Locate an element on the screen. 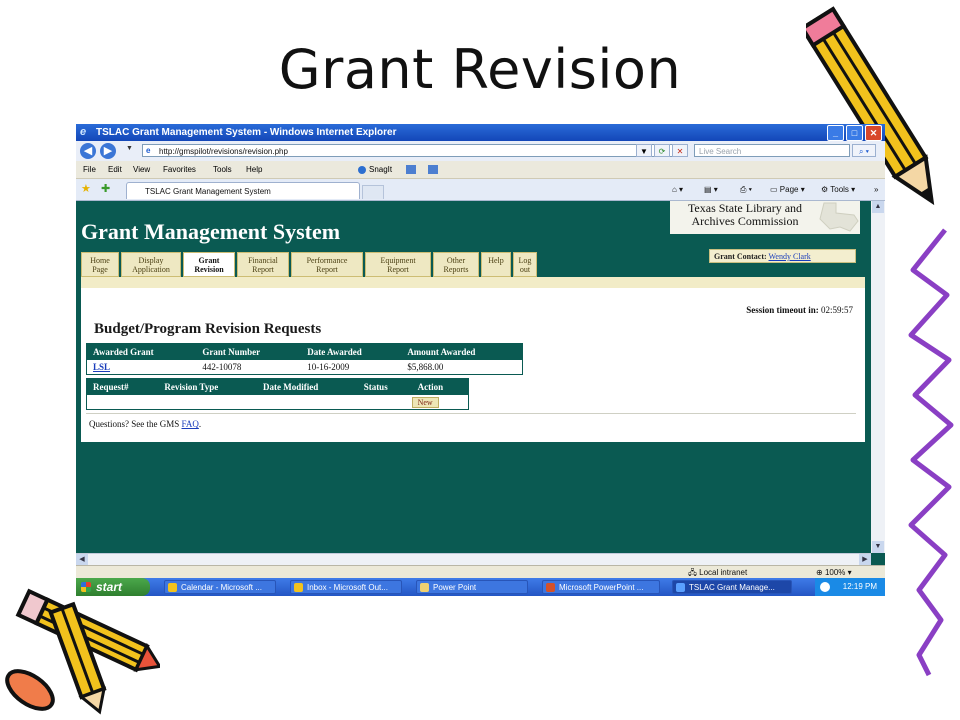 The image size is (960, 720). nav-home-page: Home Page is located at coordinates (100, 264).